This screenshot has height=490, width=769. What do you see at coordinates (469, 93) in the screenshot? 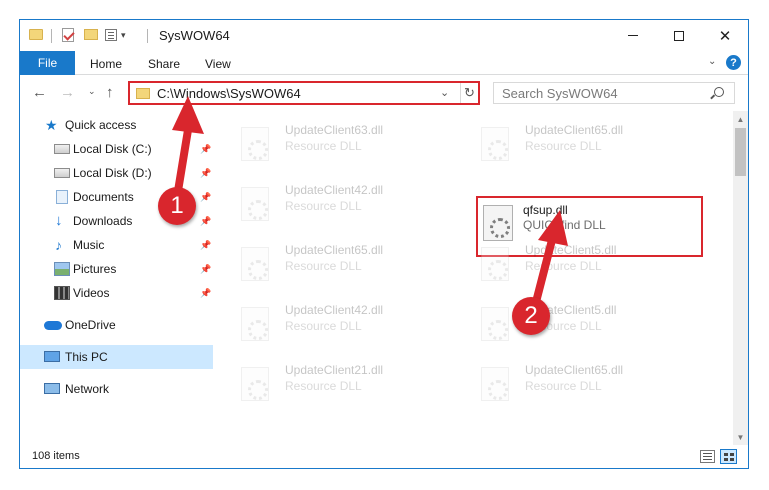
I see `refresh-button: ↻` at bounding box center [469, 93].